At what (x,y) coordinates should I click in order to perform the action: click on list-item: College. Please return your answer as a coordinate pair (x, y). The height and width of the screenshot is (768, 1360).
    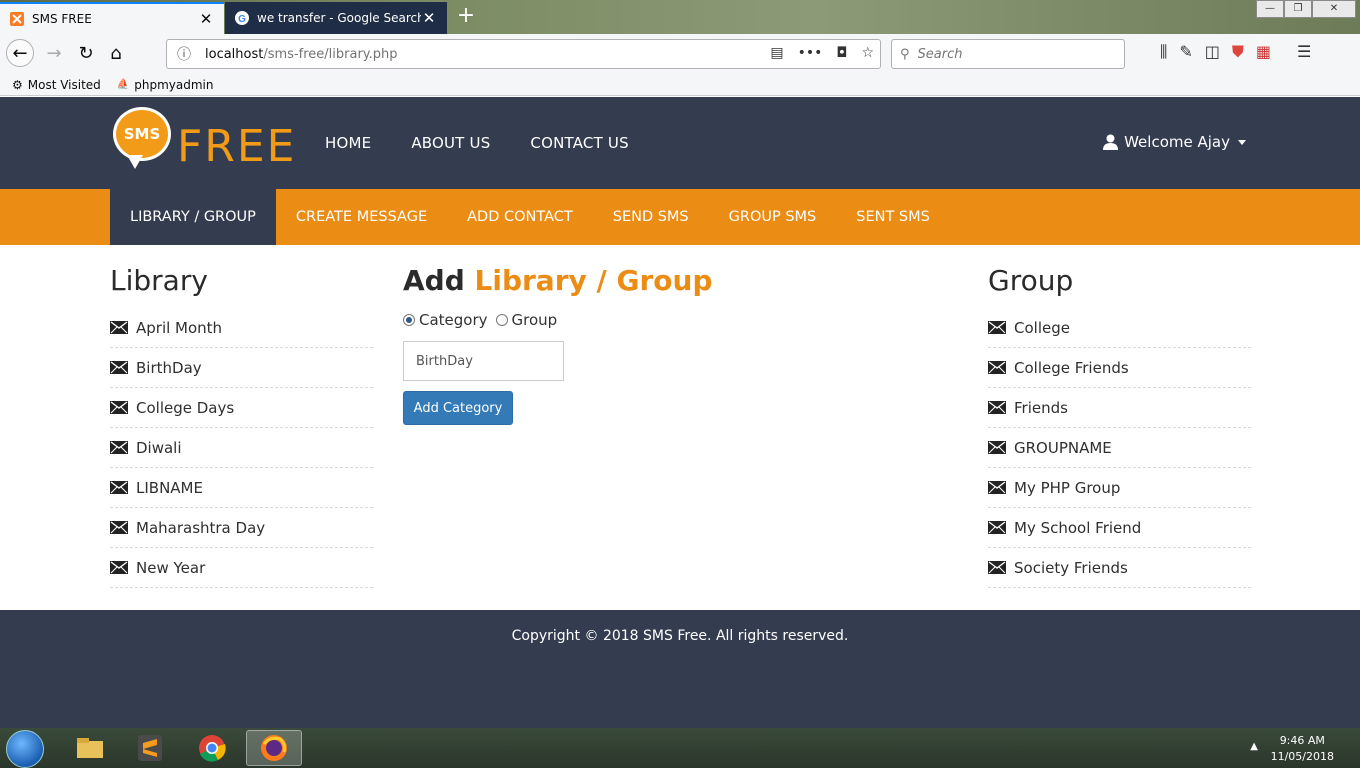
    Looking at the image, I should click on (1119, 328).